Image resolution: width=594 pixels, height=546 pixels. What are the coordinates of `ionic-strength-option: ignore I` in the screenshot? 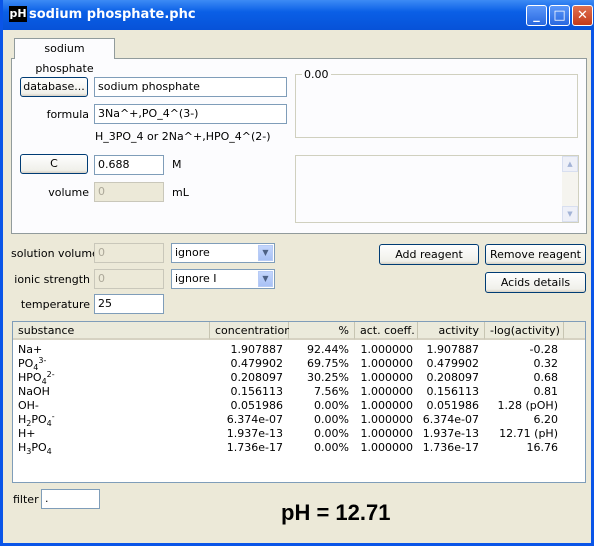 It's located at (196, 278).